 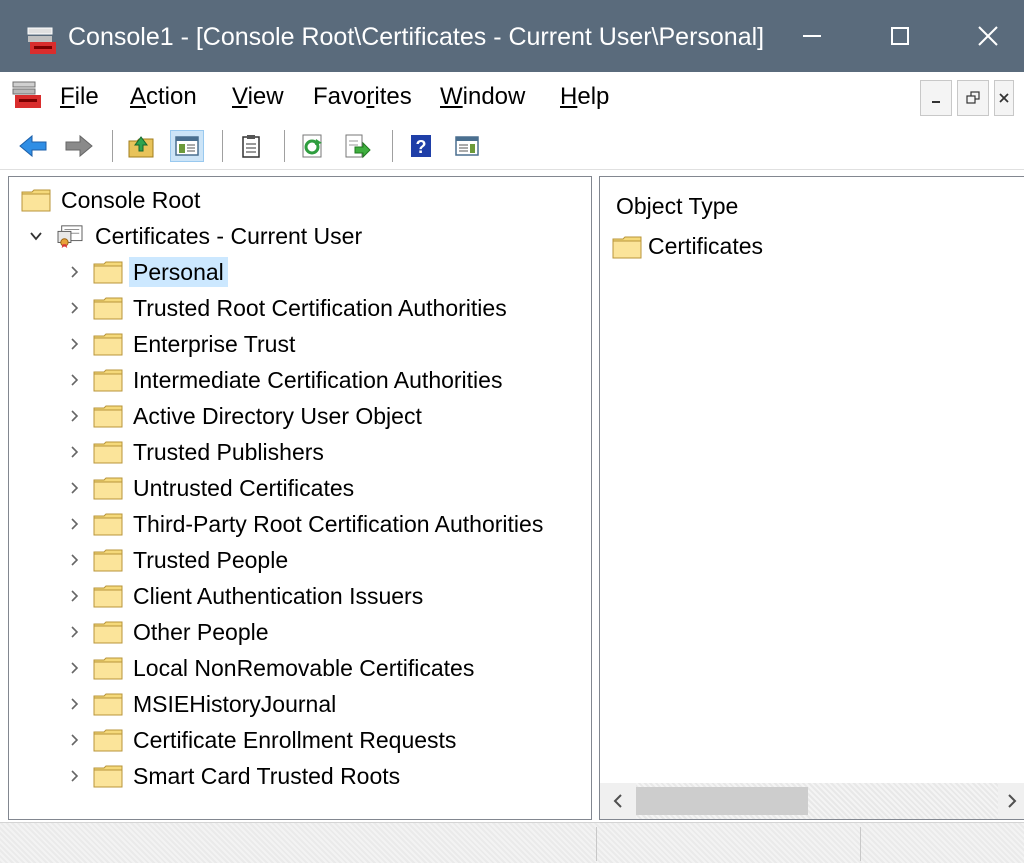 I want to click on child-close-button, so click(x=1004, y=98).